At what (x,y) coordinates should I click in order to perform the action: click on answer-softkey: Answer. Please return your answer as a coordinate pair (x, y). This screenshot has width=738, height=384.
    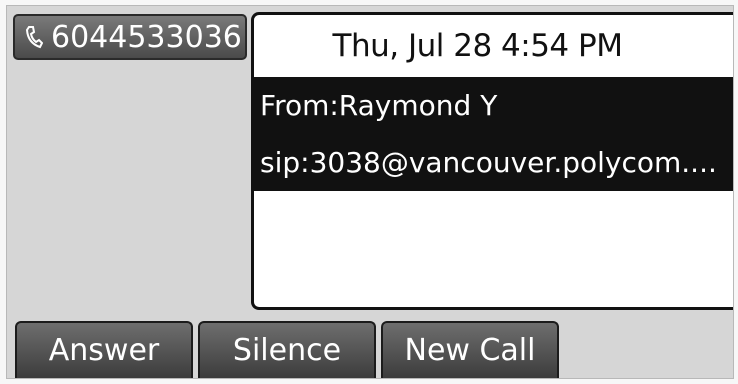
    Looking at the image, I should click on (104, 349).